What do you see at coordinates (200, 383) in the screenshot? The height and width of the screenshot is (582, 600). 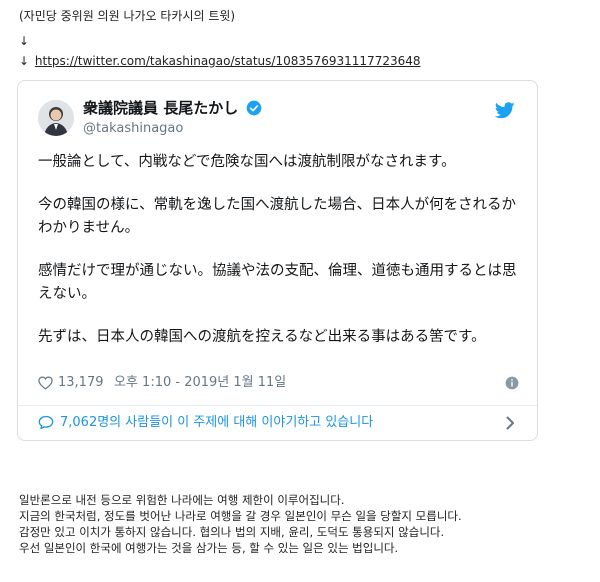 I see `tweet-timestamp: 오후 1:10 - 2019년 1월 11일` at bounding box center [200, 383].